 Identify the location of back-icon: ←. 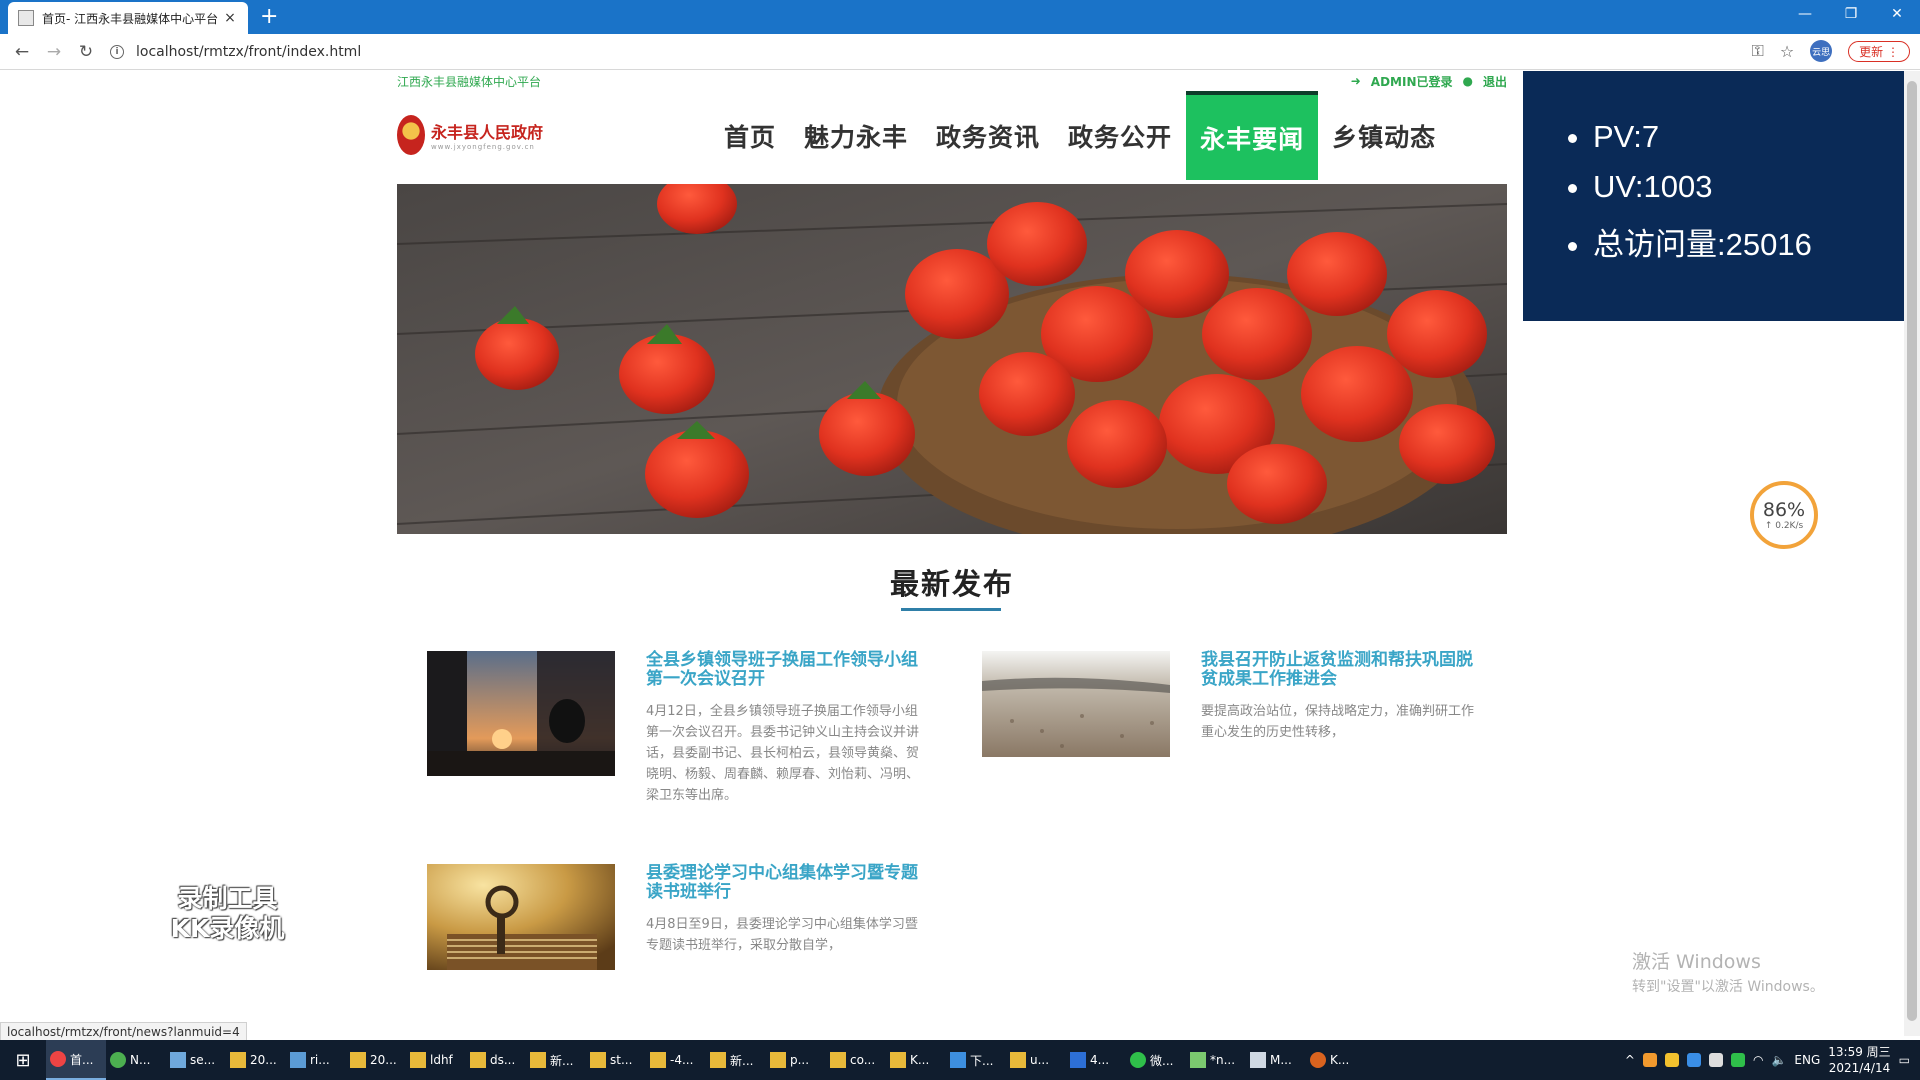
(22, 52).